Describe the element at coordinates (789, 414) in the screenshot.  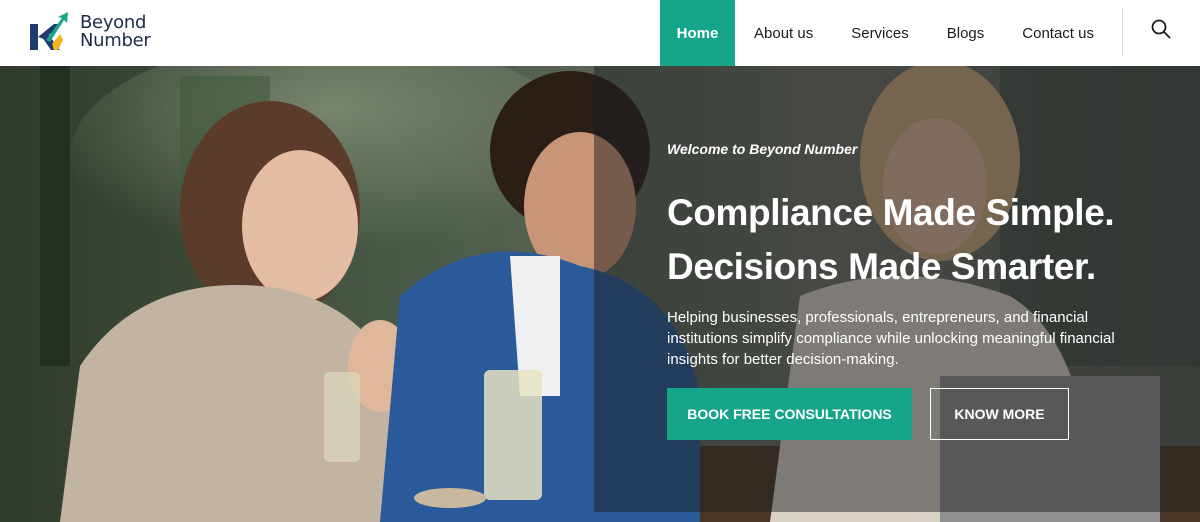
I see `book-consultation-button: BOOK FREE CONSULTATIONS` at that location.